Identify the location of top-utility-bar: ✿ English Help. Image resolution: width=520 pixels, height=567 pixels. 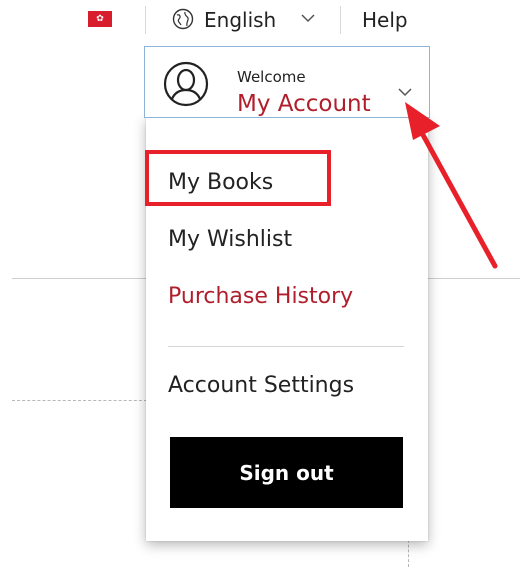
(260, 20).